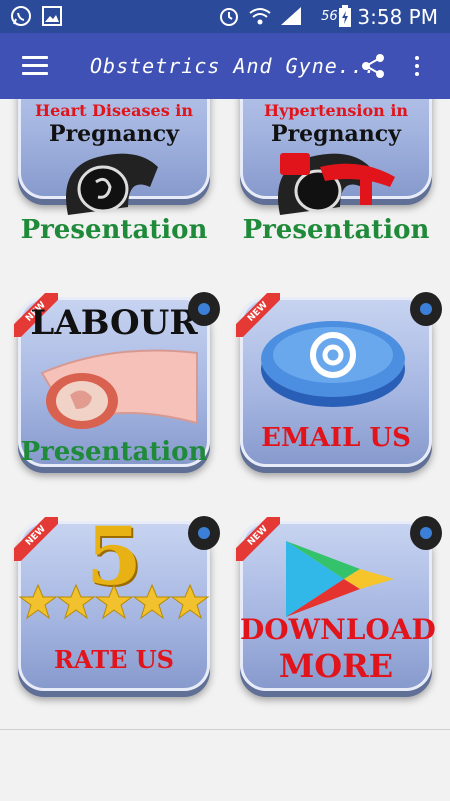  I want to click on tile-line-2: DOWNLOAD, so click(338, 629).